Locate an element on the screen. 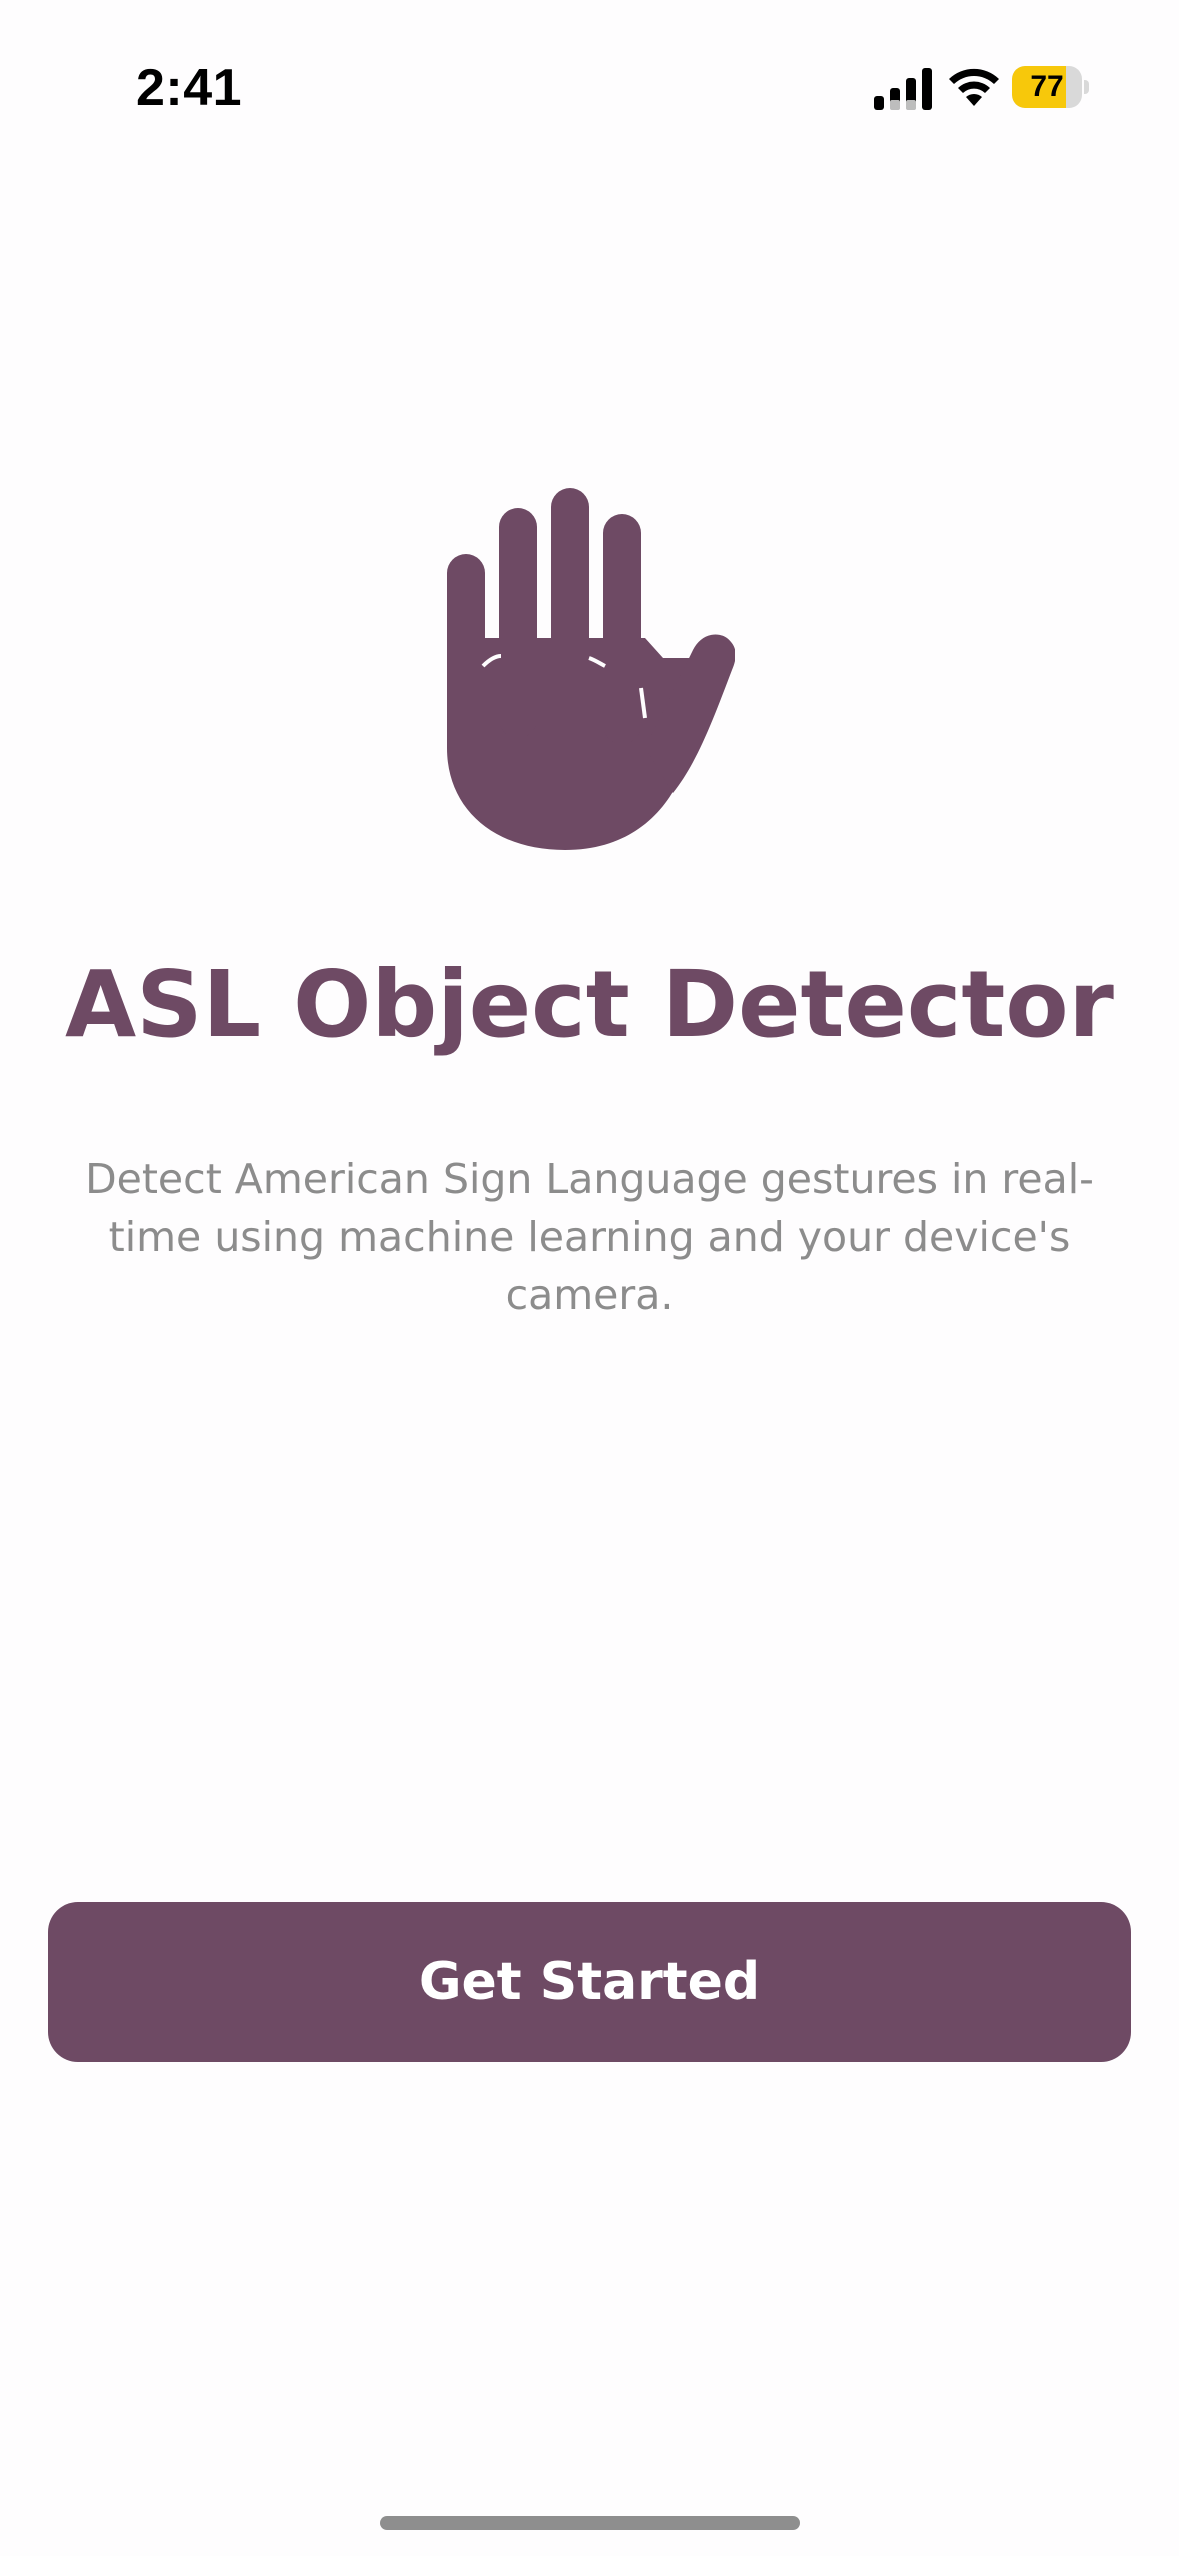 The image size is (1179, 2556). raised-hand-icon is located at coordinates (591, 669).